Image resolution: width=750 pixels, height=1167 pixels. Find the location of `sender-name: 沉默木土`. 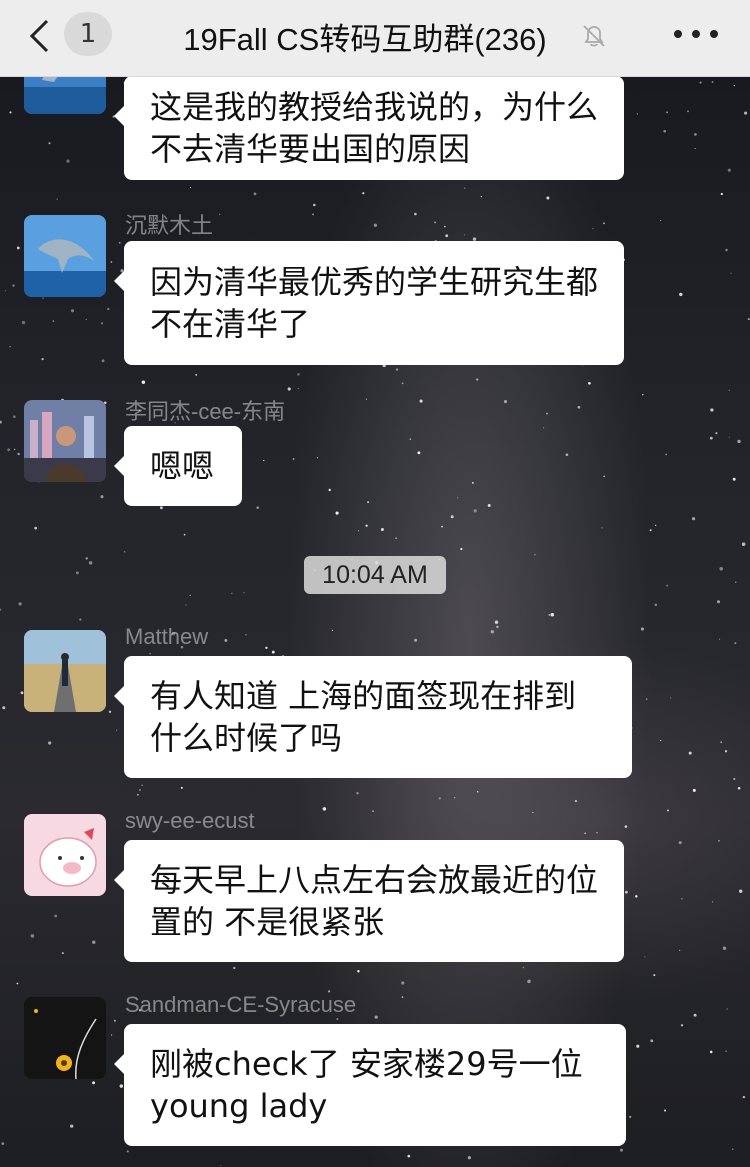

sender-name: 沉默木土 is located at coordinates (169, 225).